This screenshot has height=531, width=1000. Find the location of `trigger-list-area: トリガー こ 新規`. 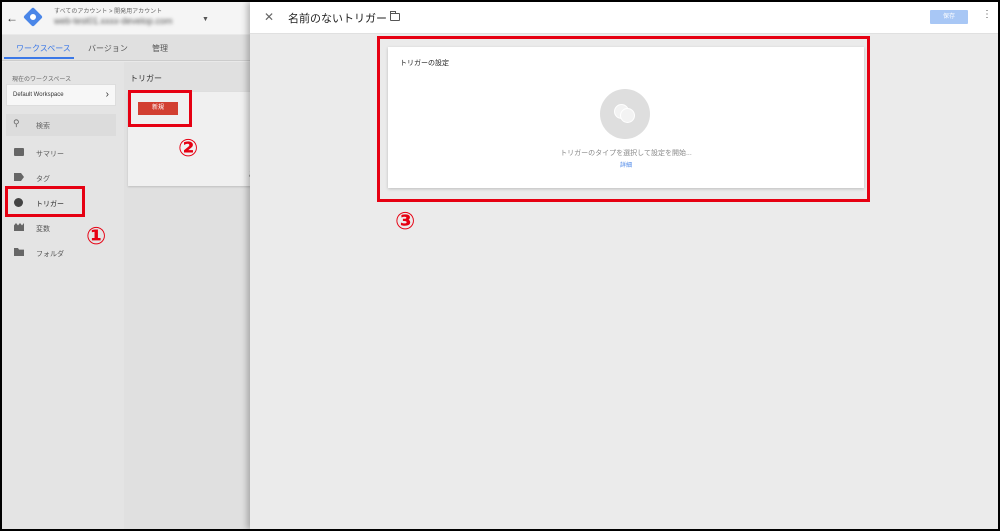

trigger-list-area: トリガー こ 新規 is located at coordinates (190, 295).